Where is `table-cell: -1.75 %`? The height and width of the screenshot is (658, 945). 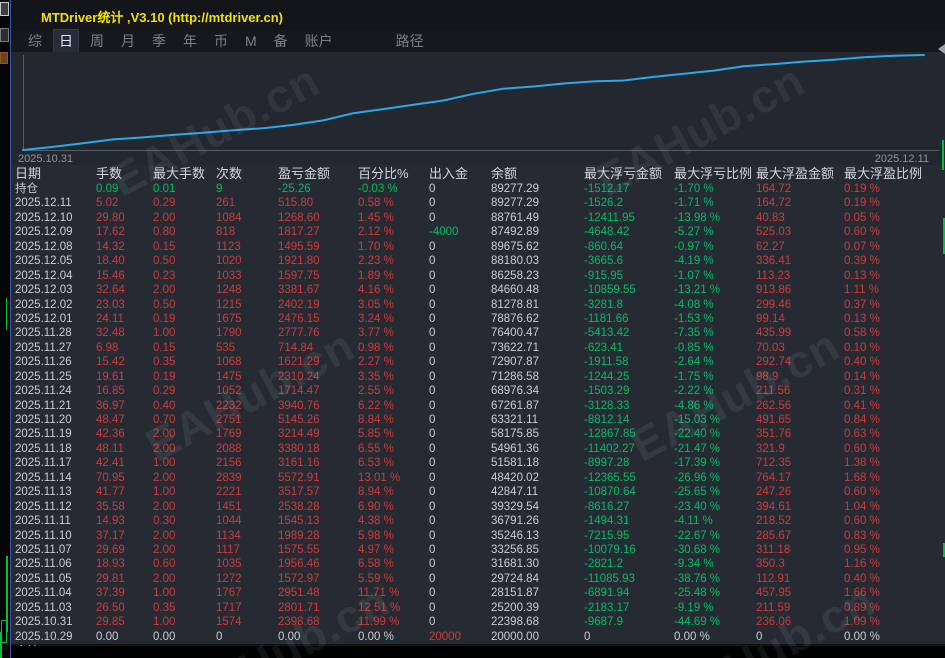 table-cell: -1.75 % is located at coordinates (694, 376).